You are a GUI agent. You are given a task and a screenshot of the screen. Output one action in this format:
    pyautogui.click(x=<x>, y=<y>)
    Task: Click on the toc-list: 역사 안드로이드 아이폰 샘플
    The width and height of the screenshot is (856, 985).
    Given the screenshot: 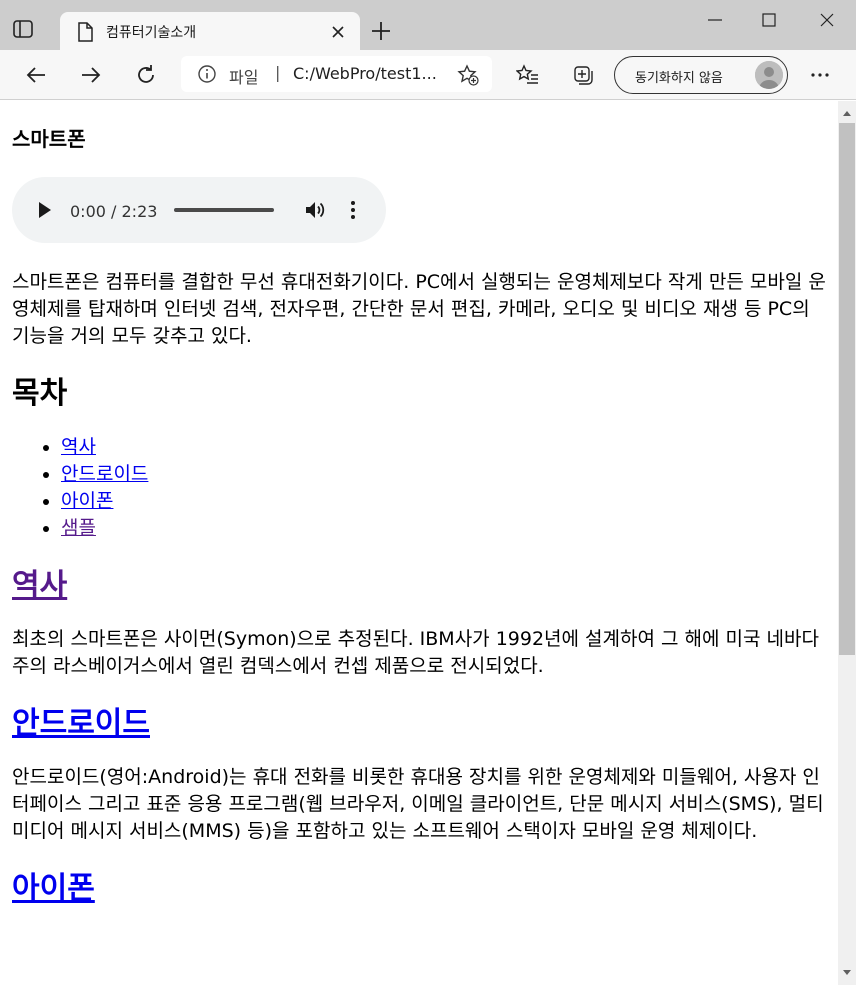 What is the action you would take?
    pyautogui.click(x=419, y=488)
    